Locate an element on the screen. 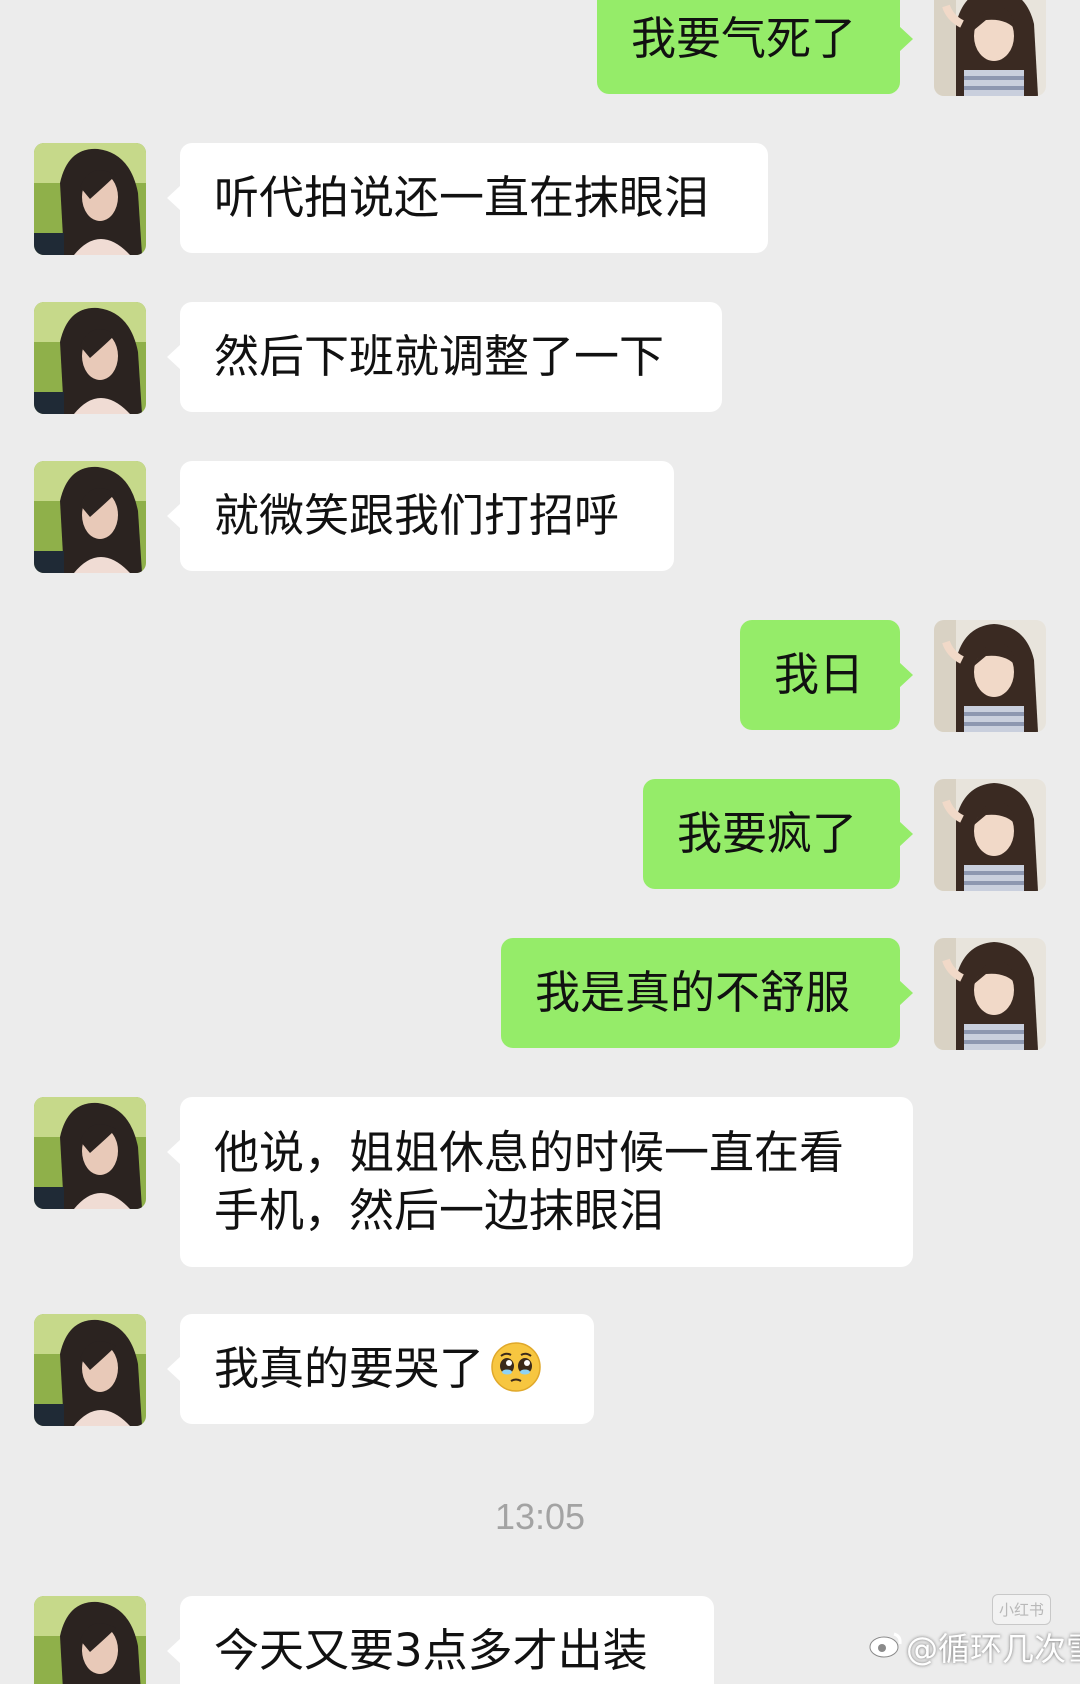  message-bubble-incoming: 听代拍说还一直在抹眼泪 is located at coordinates (467, 198).